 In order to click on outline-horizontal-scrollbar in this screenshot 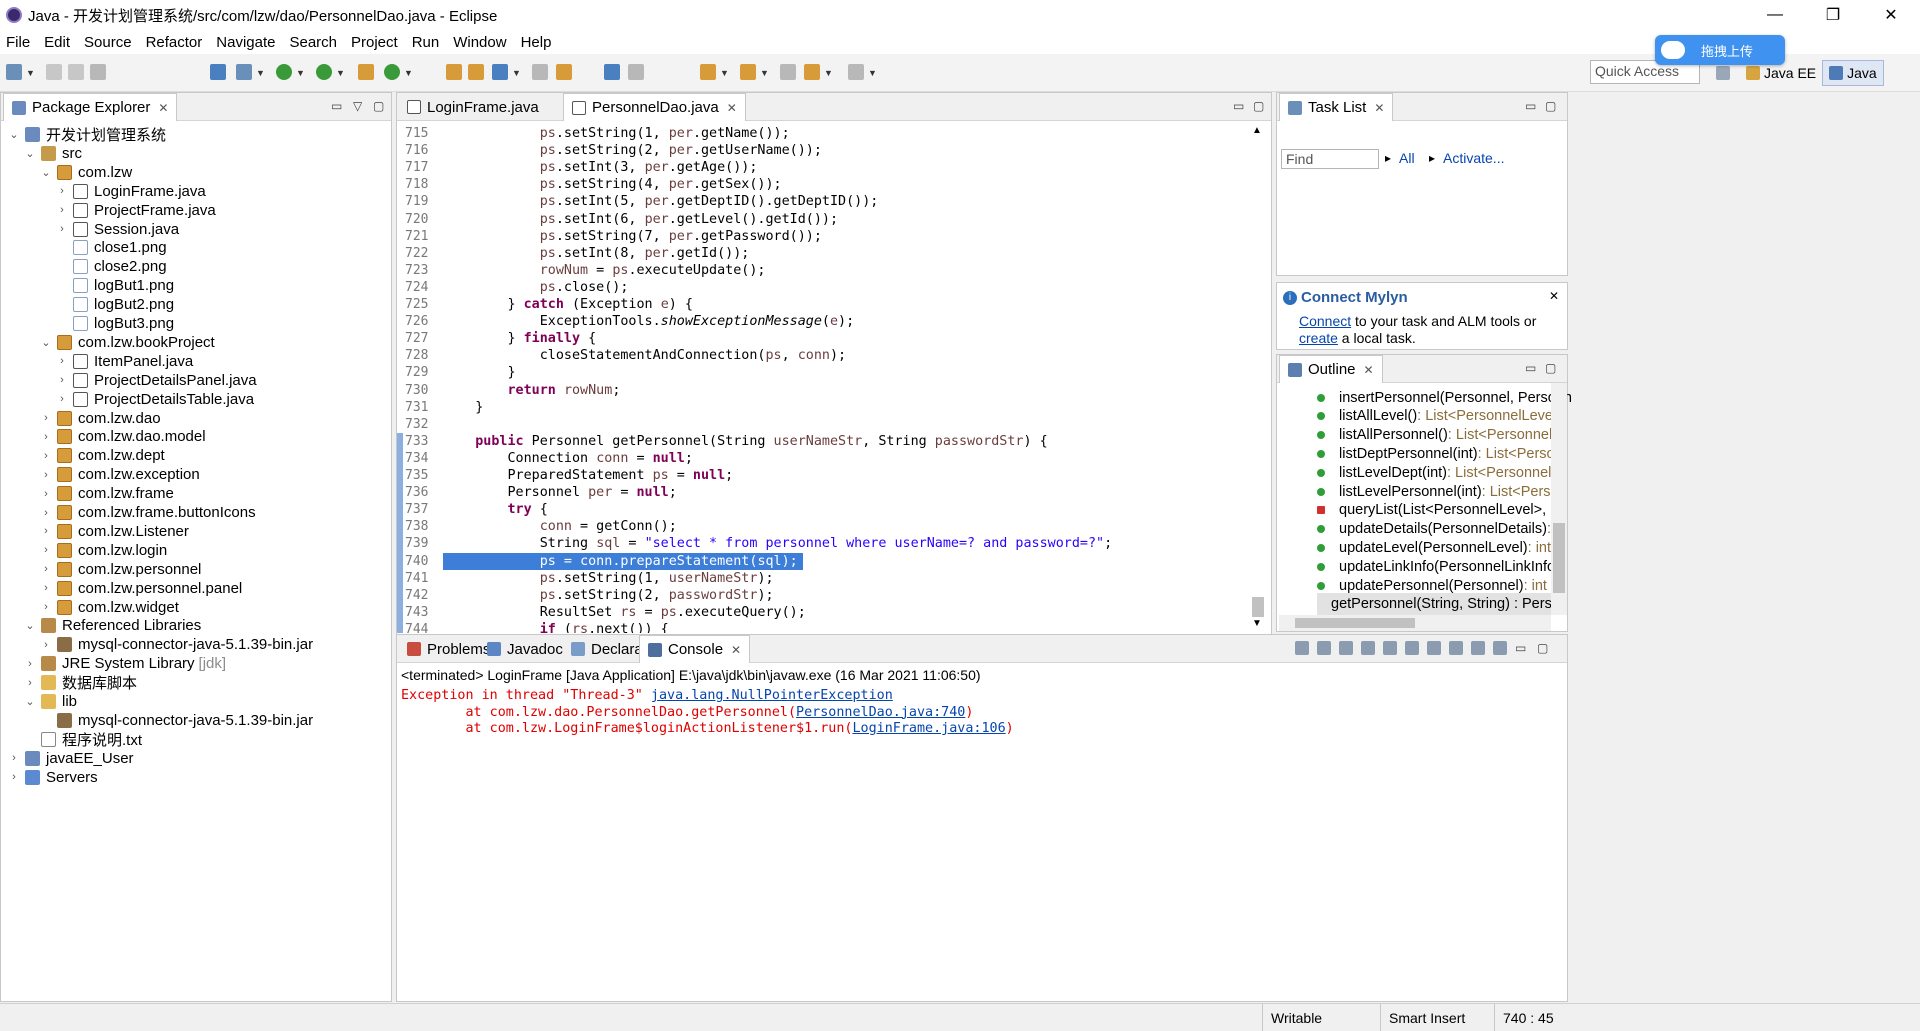, I will do `click(1415, 623)`.